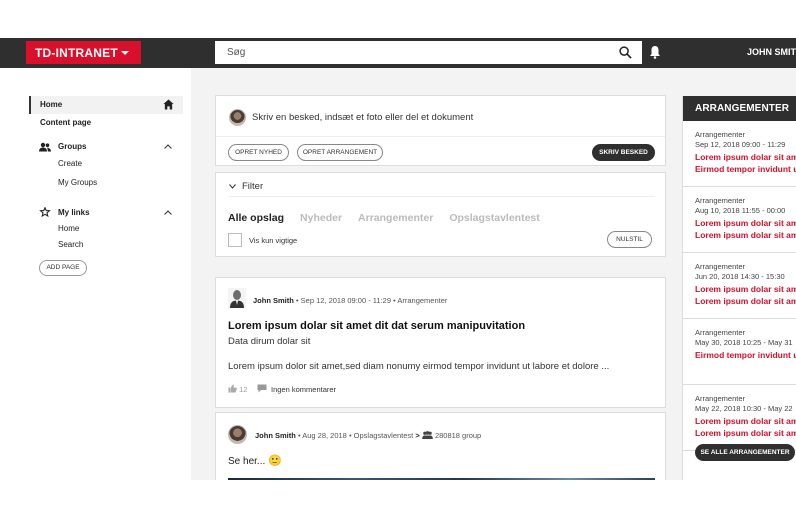 This screenshot has height=519, width=796. Describe the element at coordinates (237, 389) in the screenshot. I see `like-button: 12` at that location.